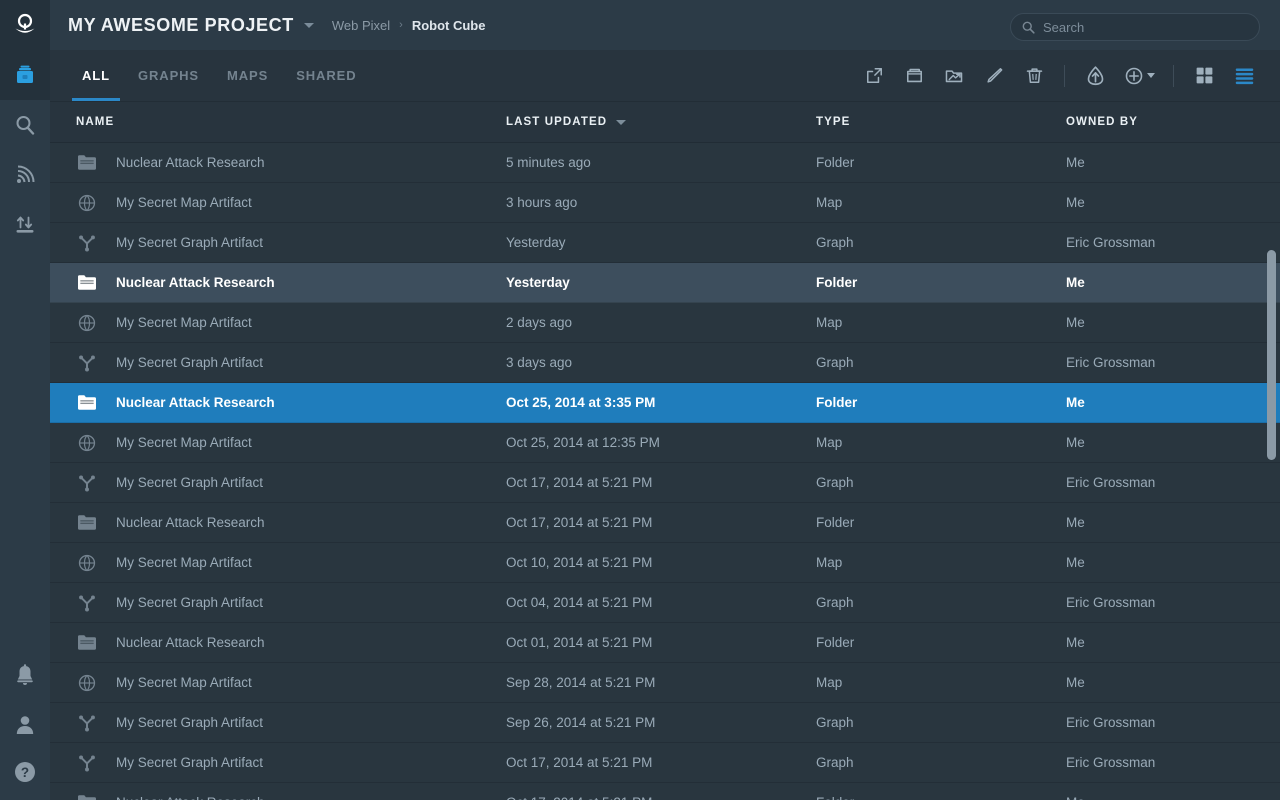  I want to click on sidebar-item-projects, so click(25, 75).